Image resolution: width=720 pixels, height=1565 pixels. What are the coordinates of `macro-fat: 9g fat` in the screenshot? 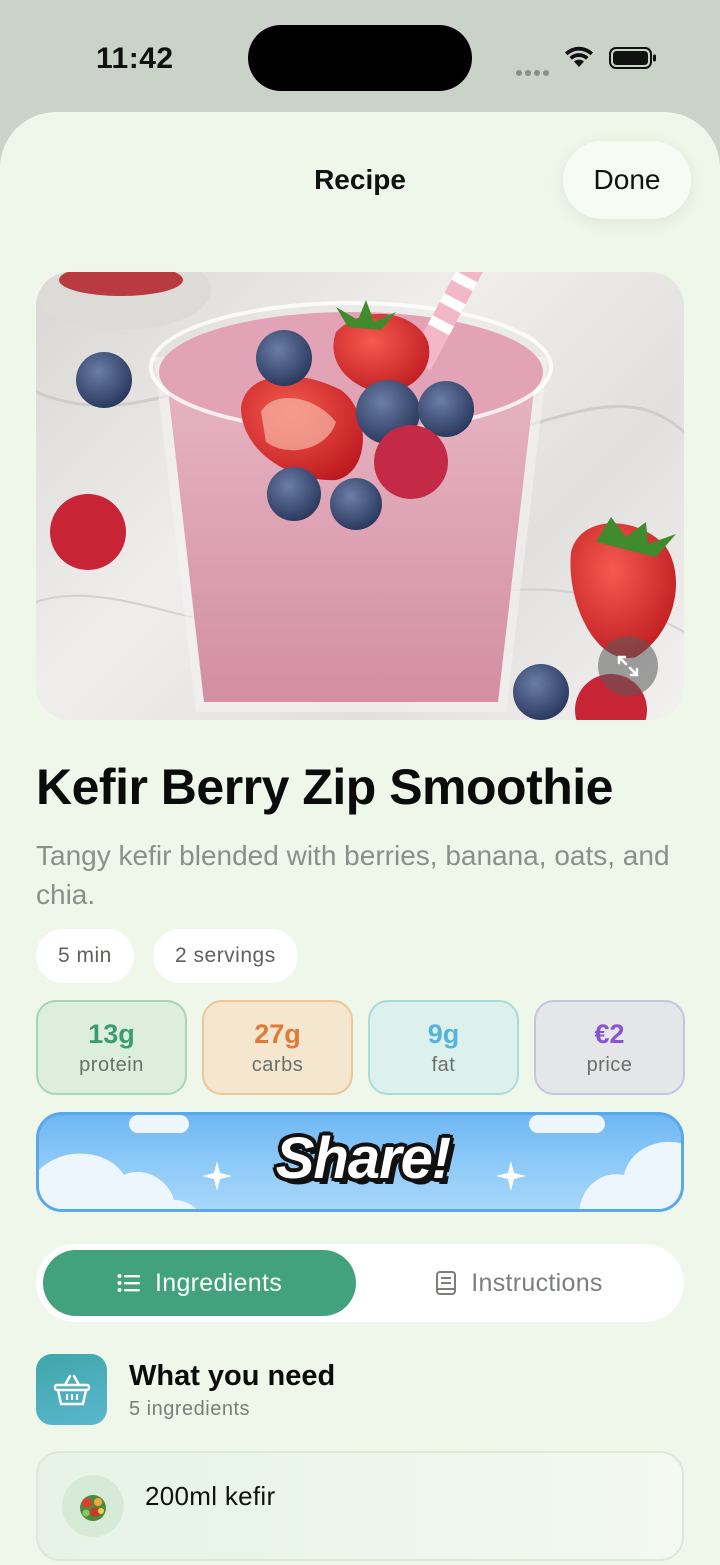 It's located at (443, 1047).